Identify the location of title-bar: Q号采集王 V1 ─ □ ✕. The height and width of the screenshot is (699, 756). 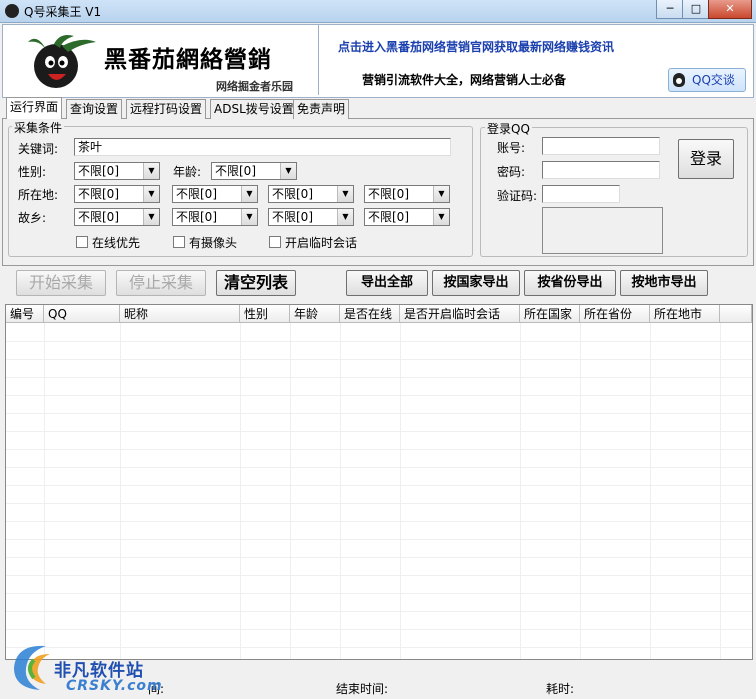
(378, 11).